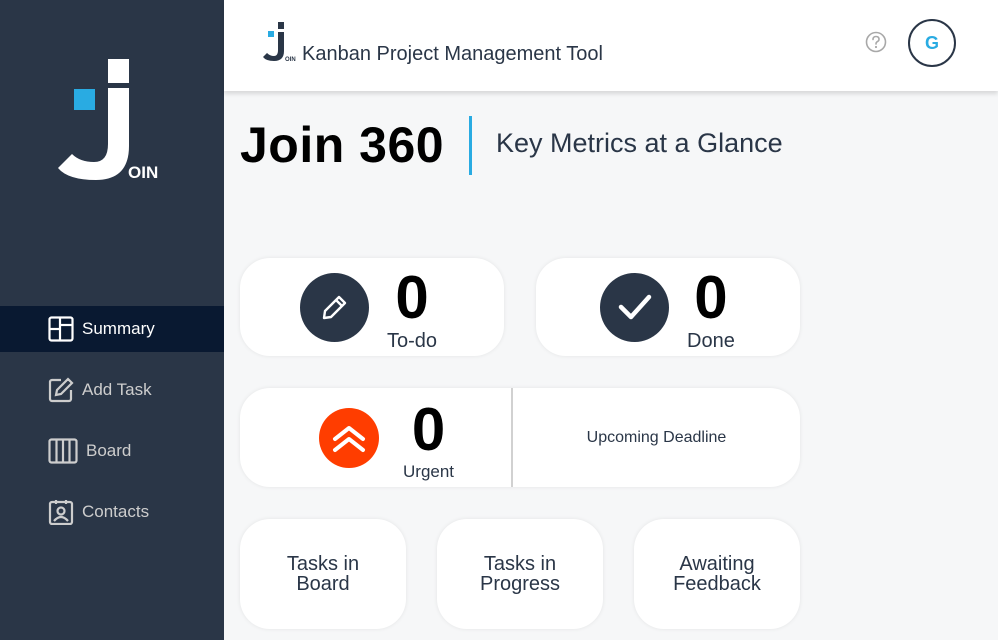 This screenshot has height=640, width=998. What do you see at coordinates (639, 143) in the screenshot?
I see `page-subtitle: Key Metrics at a Glance` at bounding box center [639, 143].